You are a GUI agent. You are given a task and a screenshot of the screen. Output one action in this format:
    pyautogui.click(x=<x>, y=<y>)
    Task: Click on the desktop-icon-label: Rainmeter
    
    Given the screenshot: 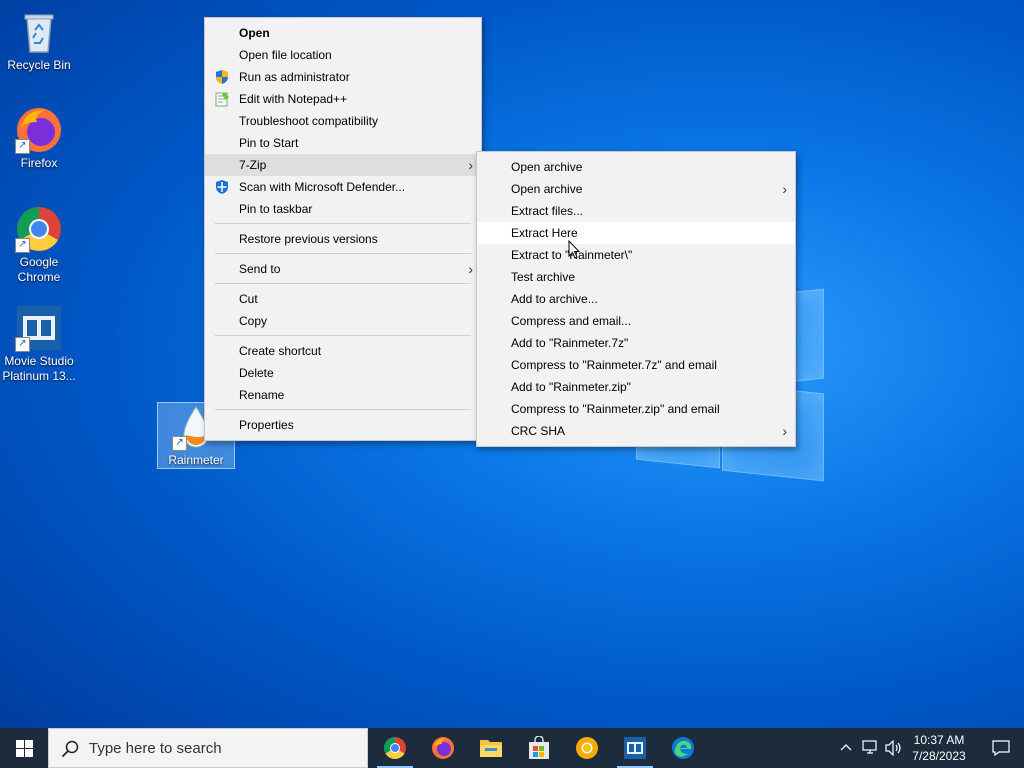 What is the action you would take?
    pyautogui.click(x=196, y=460)
    